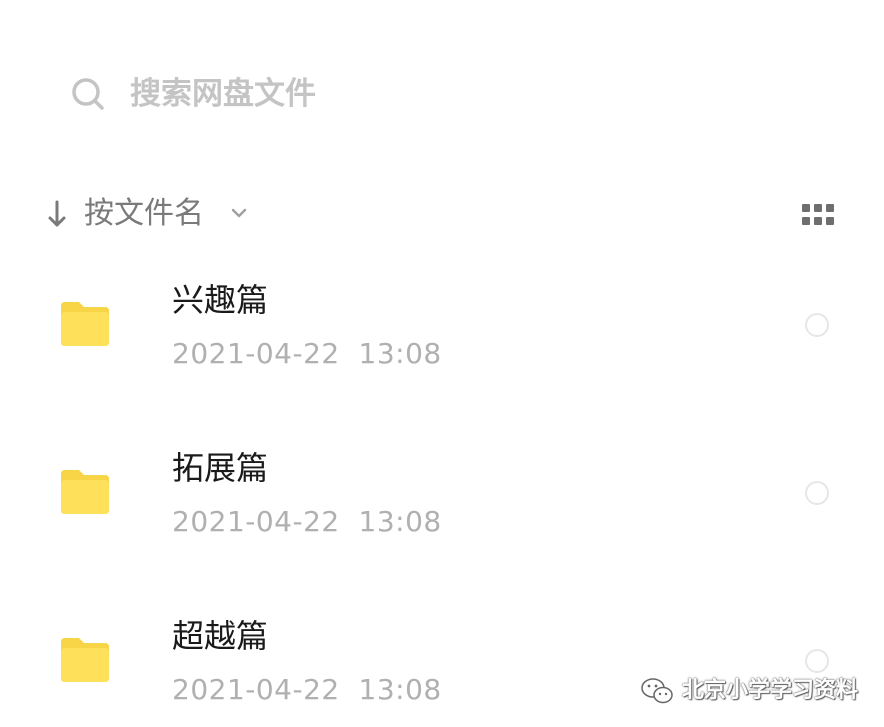  Describe the element at coordinates (239, 213) in the screenshot. I see `chevron-down-icon` at that location.